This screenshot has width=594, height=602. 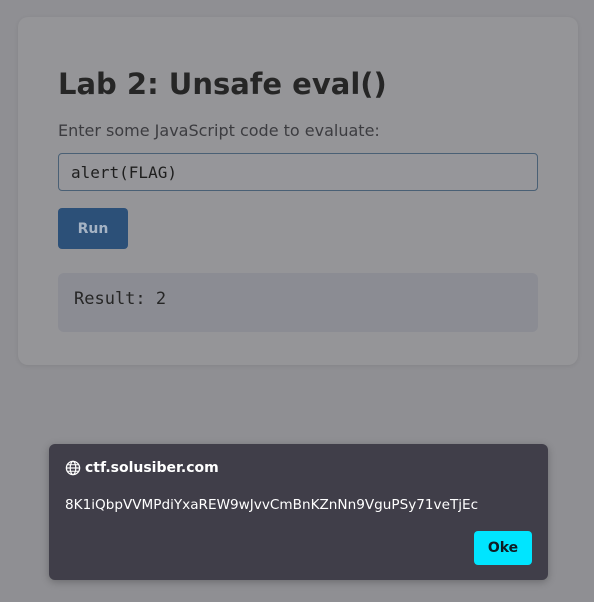 What do you see at coordinates (152, 468) in the screenshot?
I see `dialog-origin-text: ctf.solusiber.com` at bounding box center [152, 468].